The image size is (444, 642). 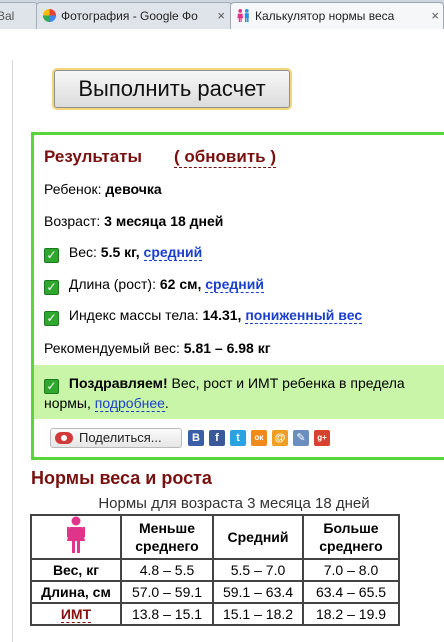 I want to click on table-row: ИМТ 13.8 – 15.1 15.1 – 18.2 18.2 – 19.9, so click(x=215, y=614).